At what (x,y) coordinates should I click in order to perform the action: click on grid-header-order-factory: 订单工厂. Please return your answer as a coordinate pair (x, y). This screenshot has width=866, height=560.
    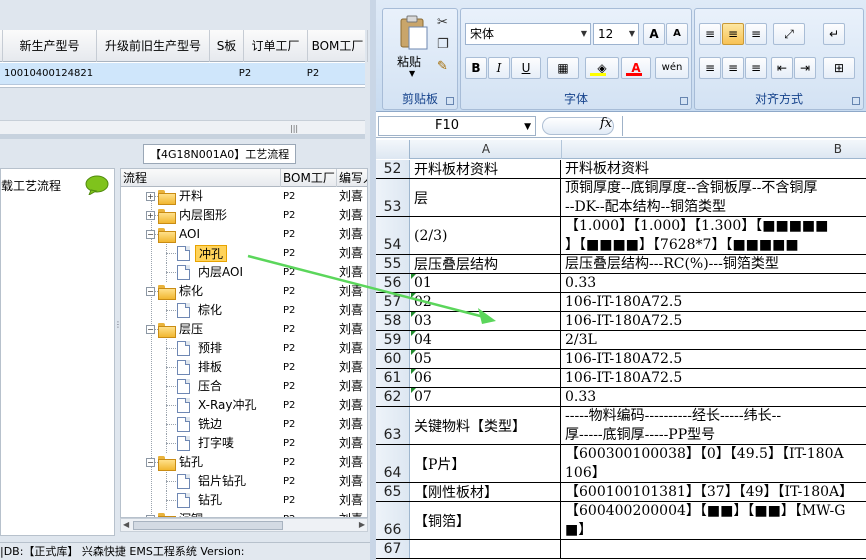
    Looking at the image, I should click on (276, 46).